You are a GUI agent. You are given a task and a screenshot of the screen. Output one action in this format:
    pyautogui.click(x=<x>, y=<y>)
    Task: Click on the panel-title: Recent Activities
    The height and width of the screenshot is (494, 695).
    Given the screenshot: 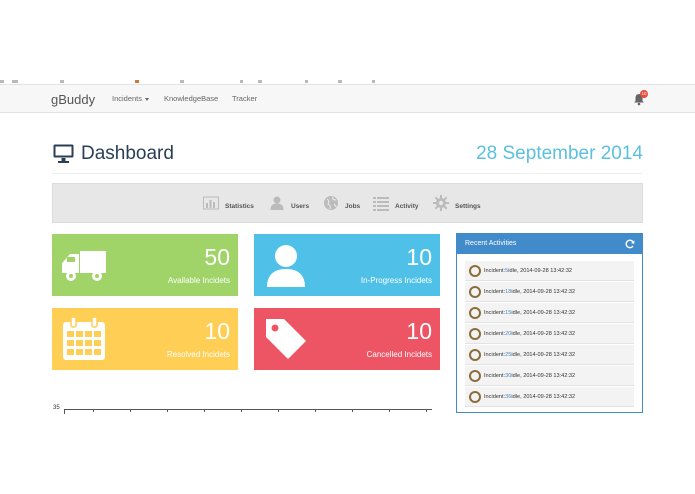 What is the action you would take?
    pyautogui.click(x=491, y=243)
    